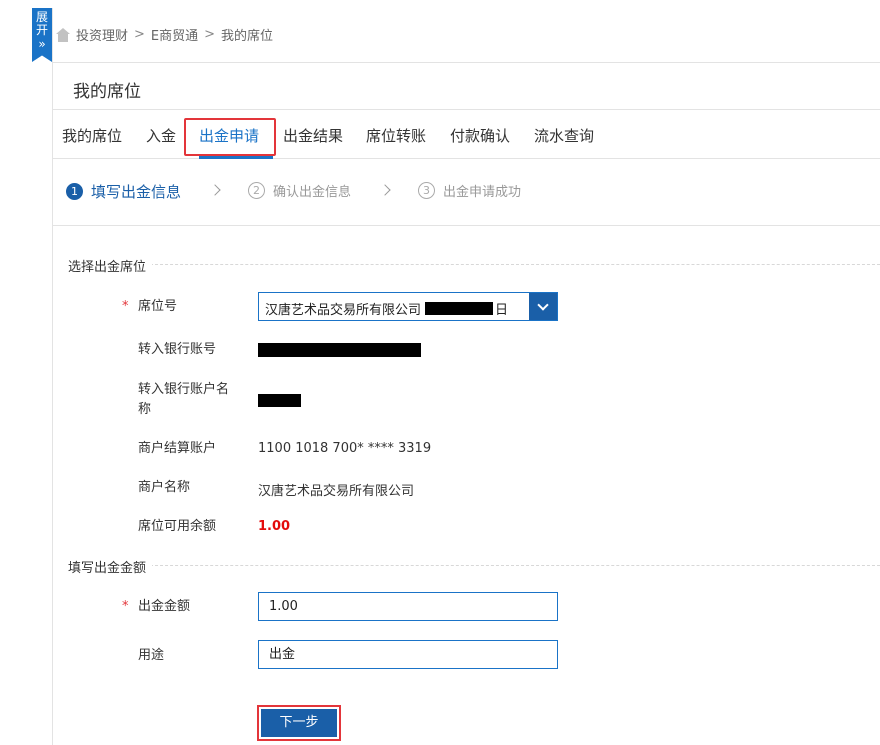 The width and height of the screenshot is (880, 745). I want to click on tab-payment-confirm: 付款确认, so click(480, 135).